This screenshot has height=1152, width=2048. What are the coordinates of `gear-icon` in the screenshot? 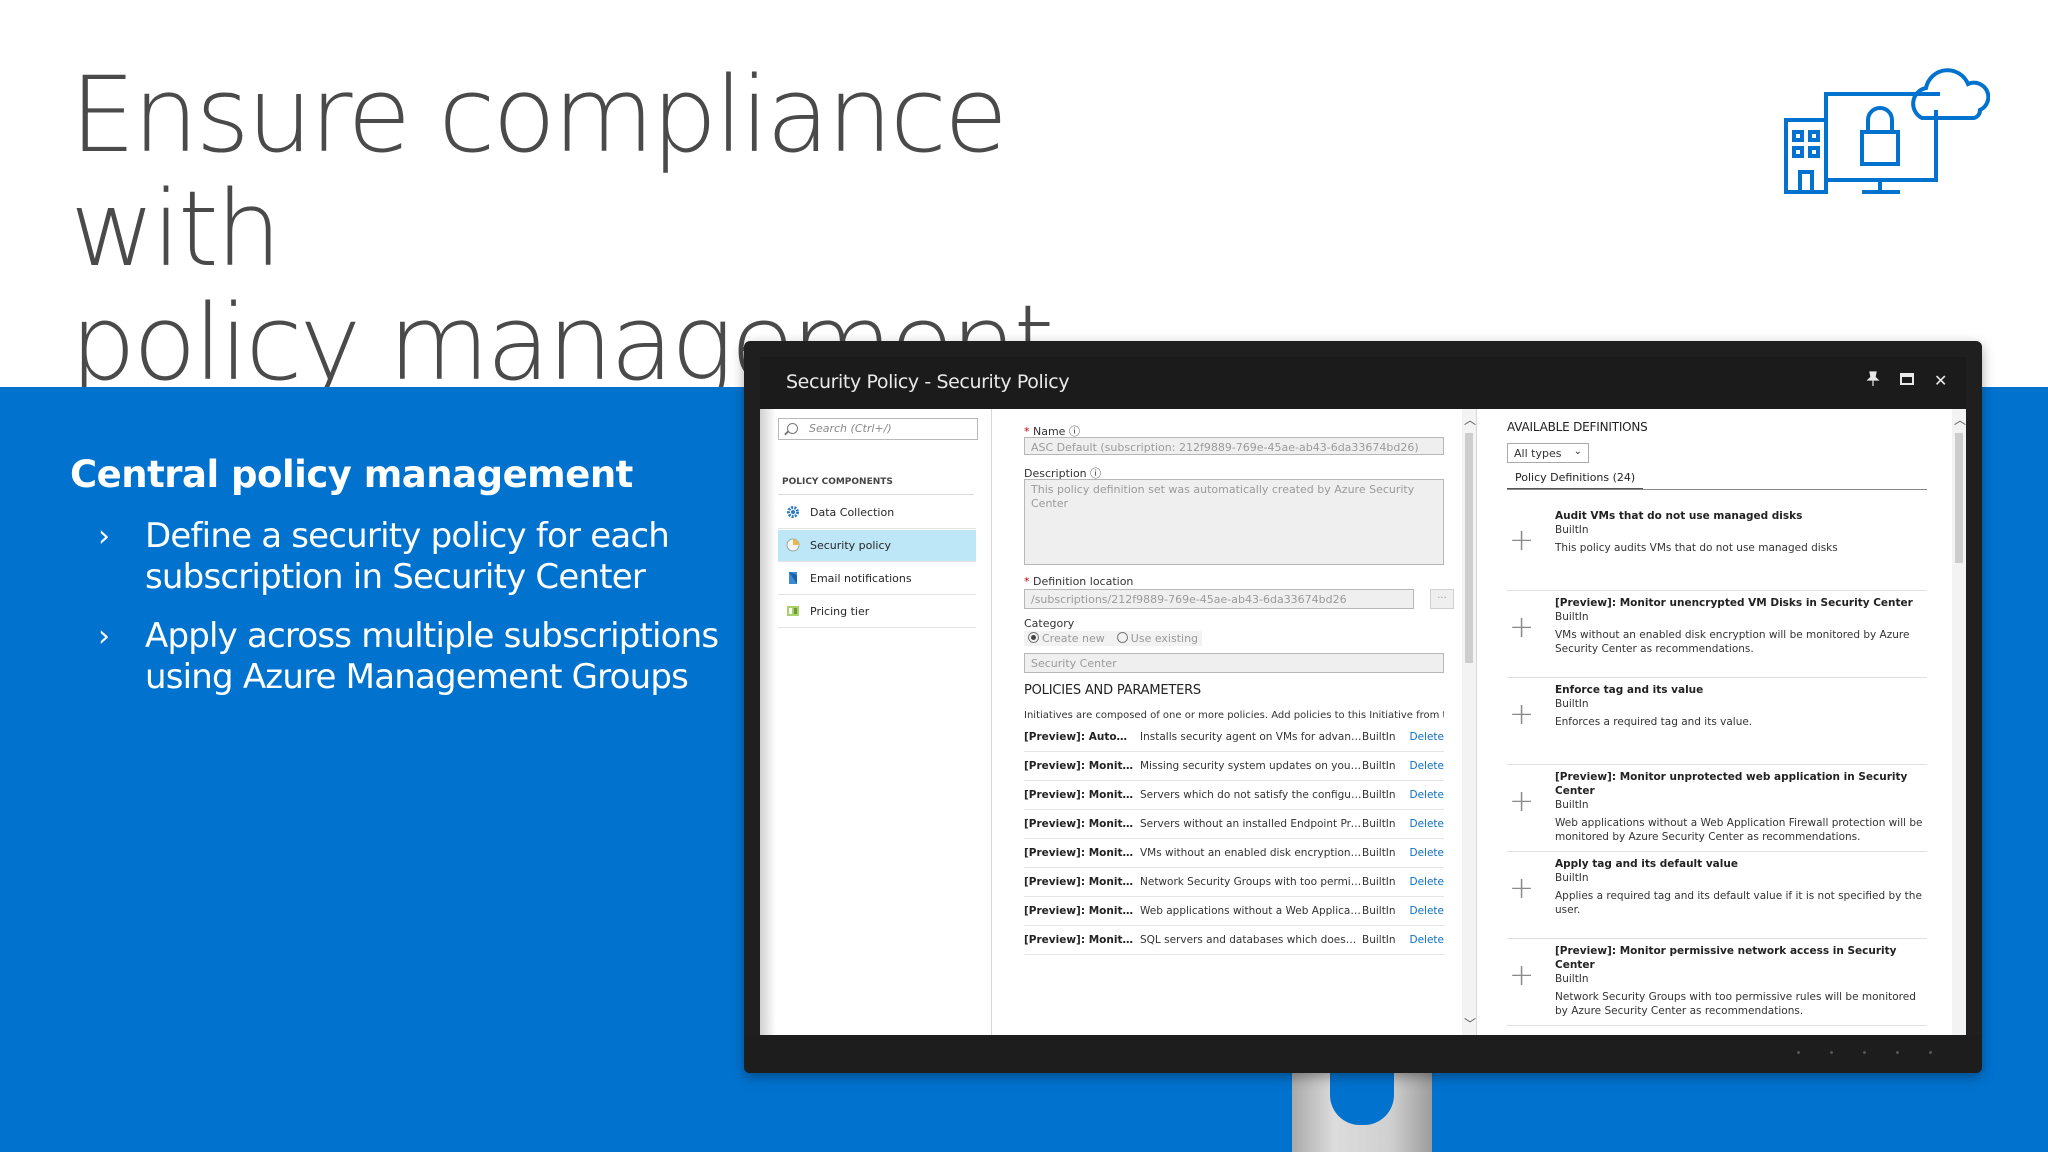 It's located at (793, 512).